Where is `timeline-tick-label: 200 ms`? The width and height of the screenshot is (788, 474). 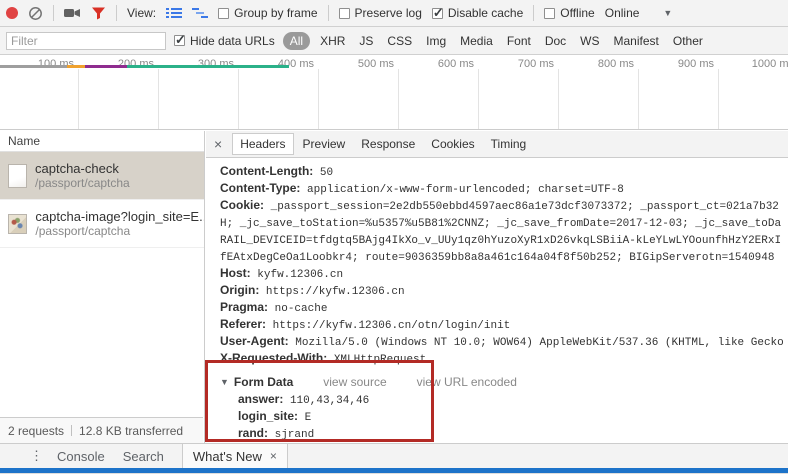 timeline-tick-label: 200 ms is located at coordinates (135, 64).